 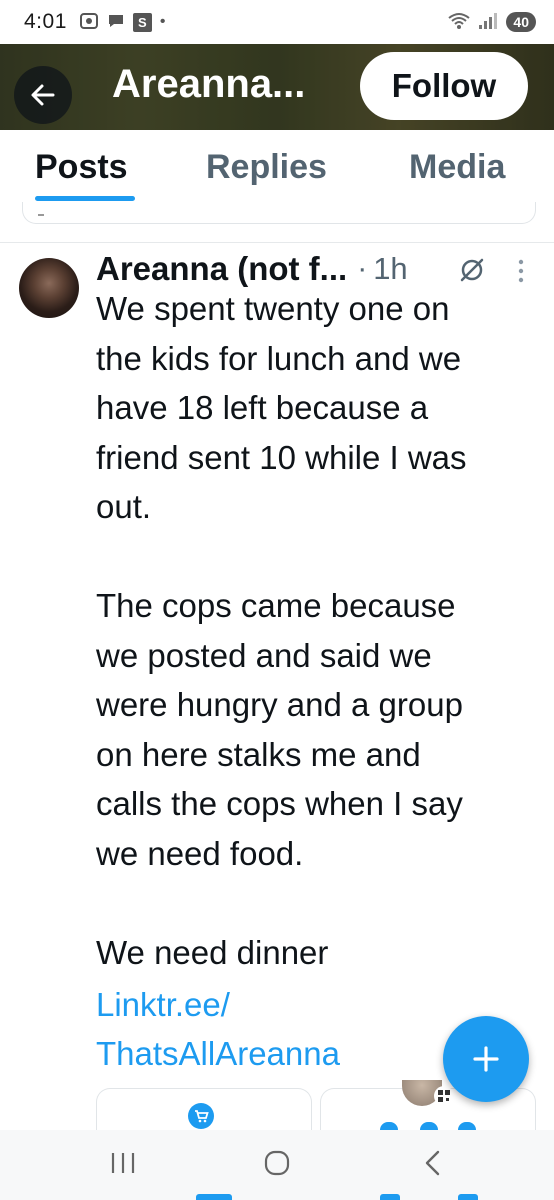 I want to click on profile-header: Areanna... Follow, so click(x=277, y=87).